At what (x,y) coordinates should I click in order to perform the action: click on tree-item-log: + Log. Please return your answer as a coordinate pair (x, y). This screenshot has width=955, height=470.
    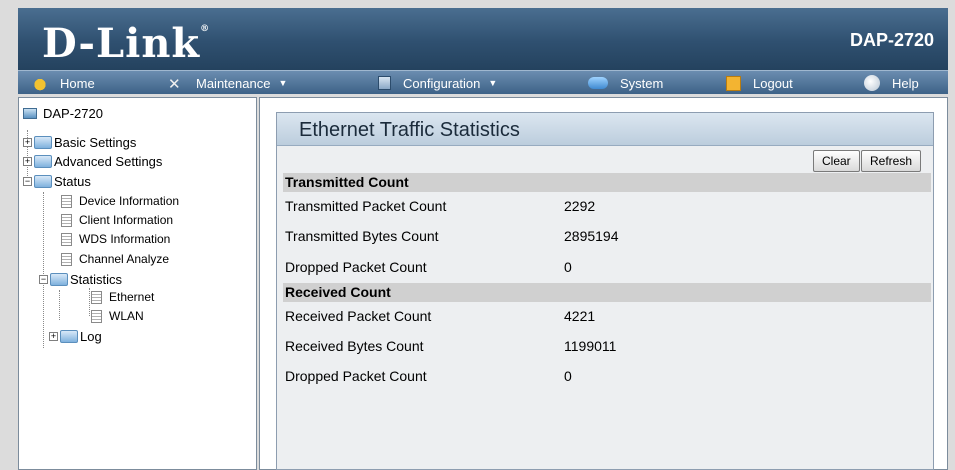
    Looking at the image, I should click on (75, 336).